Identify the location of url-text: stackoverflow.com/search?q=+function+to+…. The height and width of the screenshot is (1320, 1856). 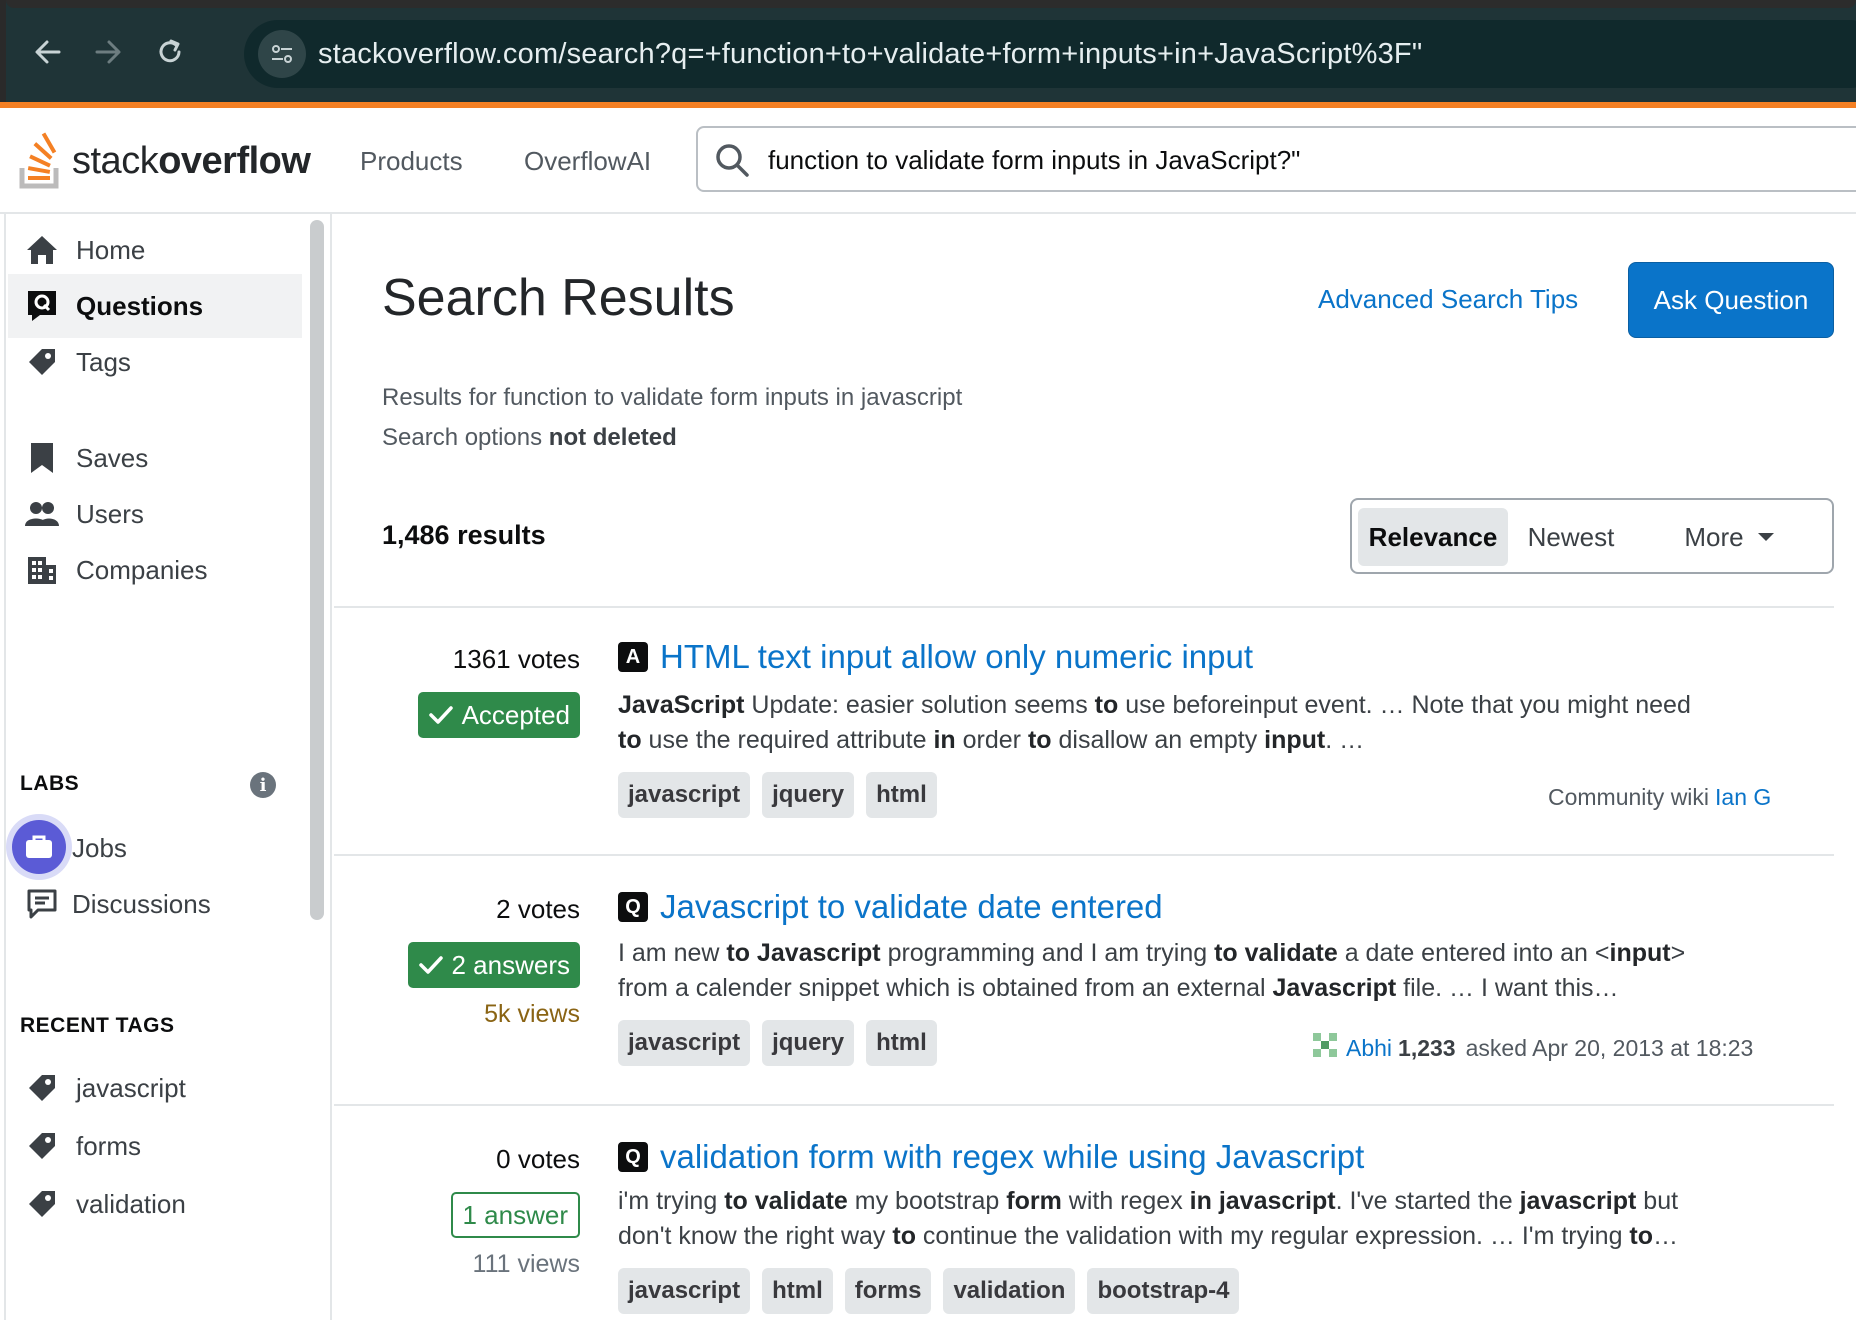
(870, 54).